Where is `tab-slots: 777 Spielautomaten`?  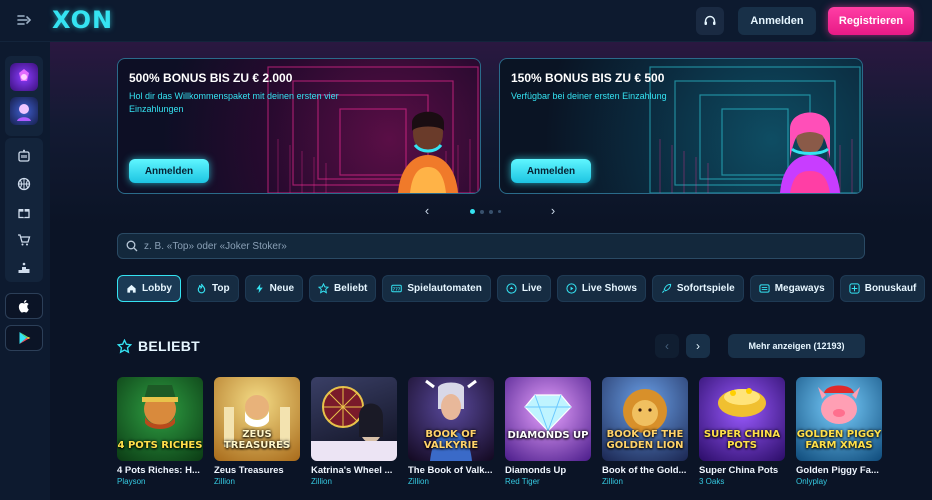
tab-slots: 777 Spielautomaten is located at coordinates (436, 288).